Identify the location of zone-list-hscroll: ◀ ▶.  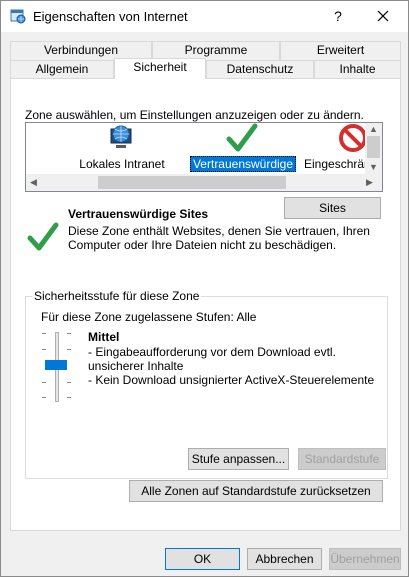
(204, 182).